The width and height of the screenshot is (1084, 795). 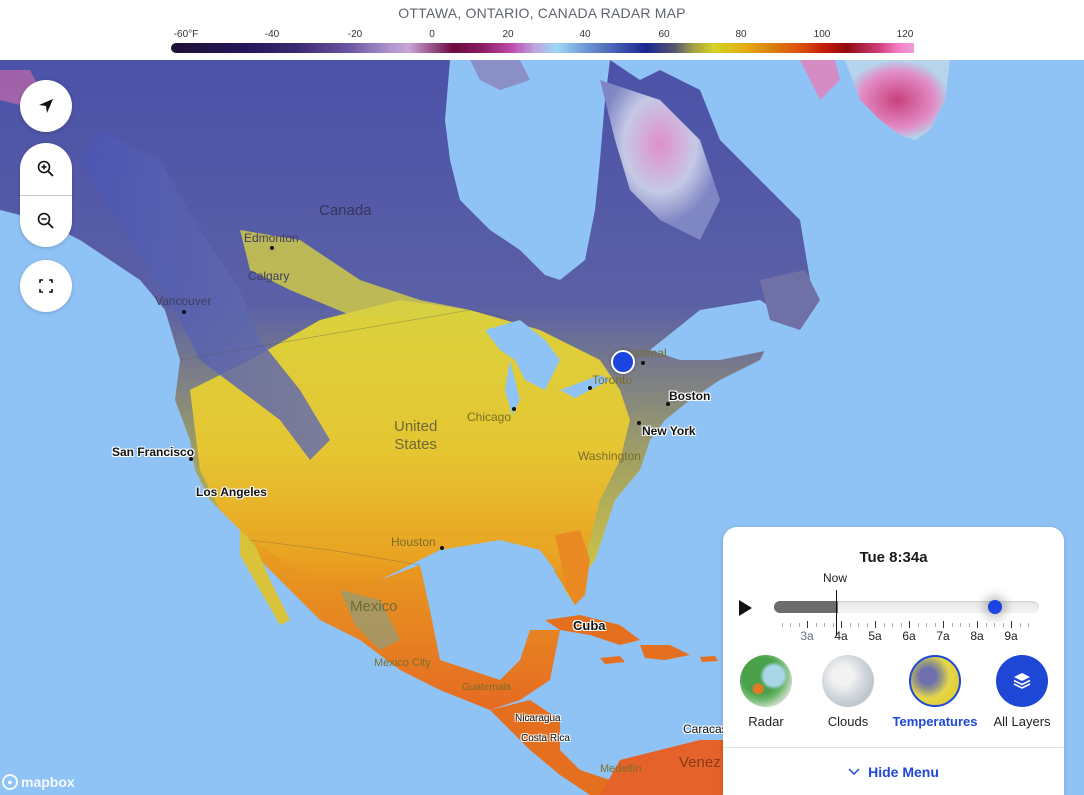 What do you see at coordinates (807, 636) in the screenshot?
I see `hour-label: 3a` at bounding box center [807, 636].